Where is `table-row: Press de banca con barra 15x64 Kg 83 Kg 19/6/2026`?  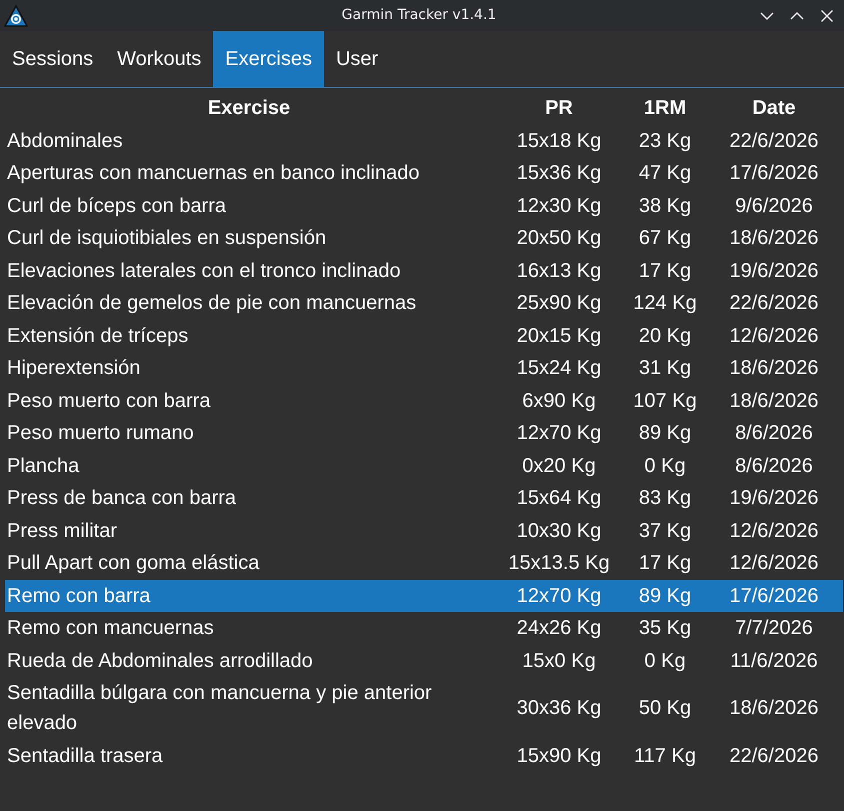 table-row: Press de banca con barra 15x64 Kg 83 Kg 19/6/2026 is located at coordinates (424, 498).